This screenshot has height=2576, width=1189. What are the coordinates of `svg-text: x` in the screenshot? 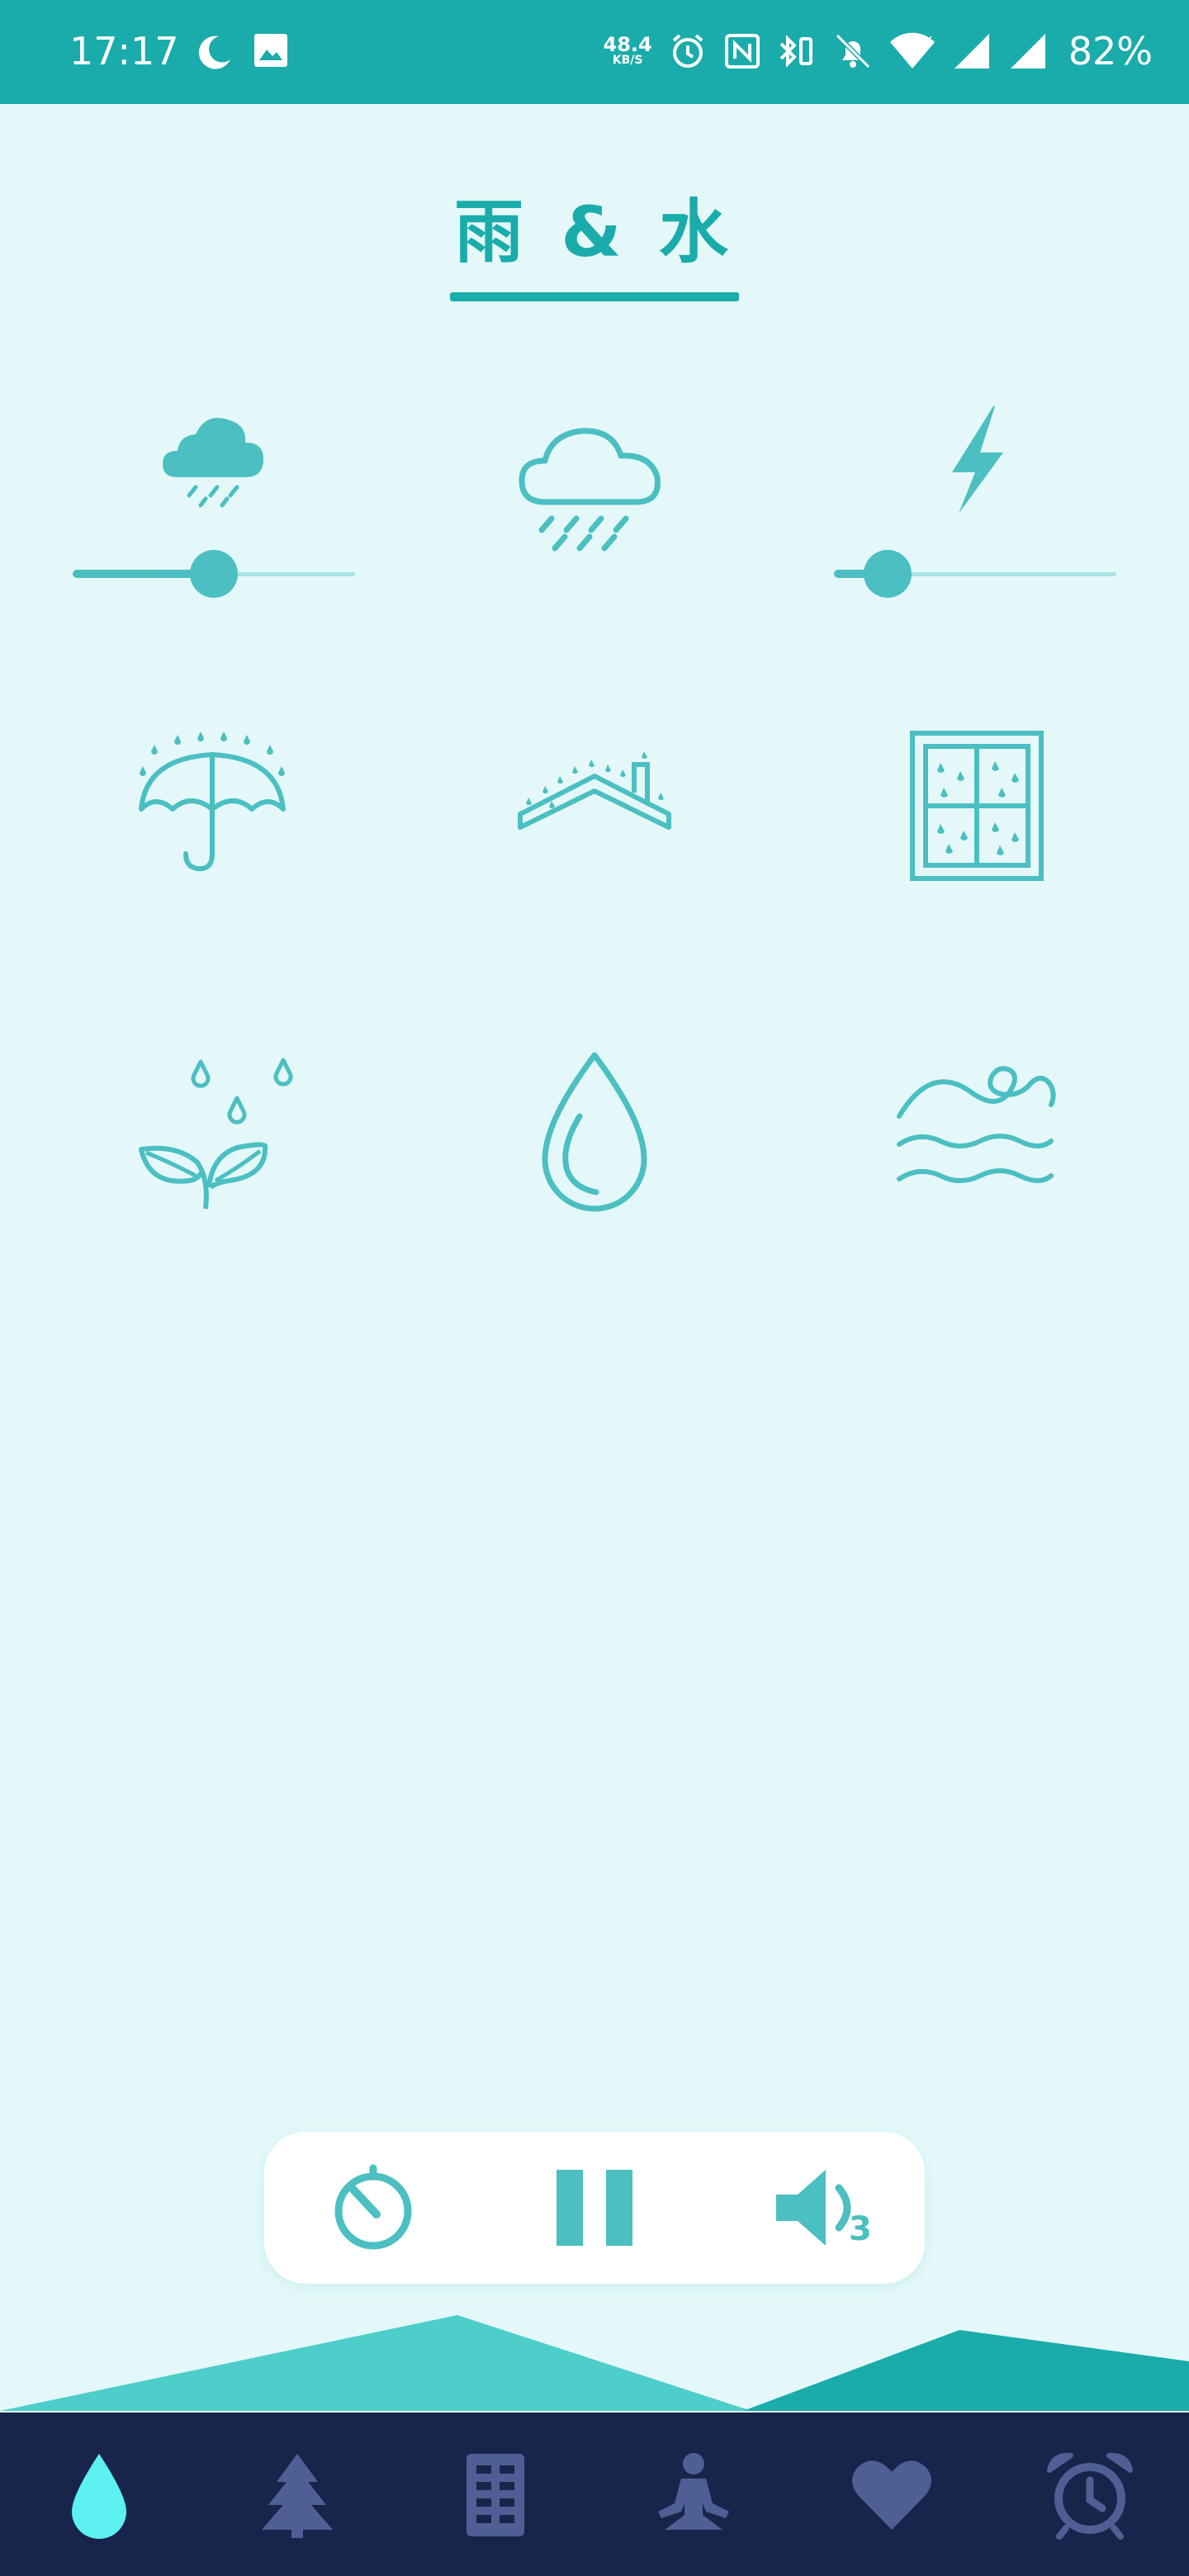 It's located at (928, 39).